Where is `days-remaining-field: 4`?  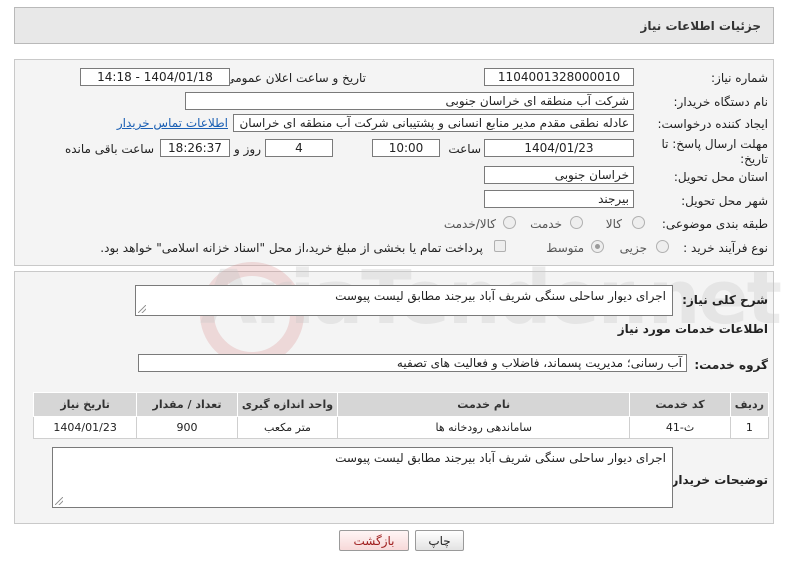
days-remaining-field: 4 is located at coordinates (299, 148).